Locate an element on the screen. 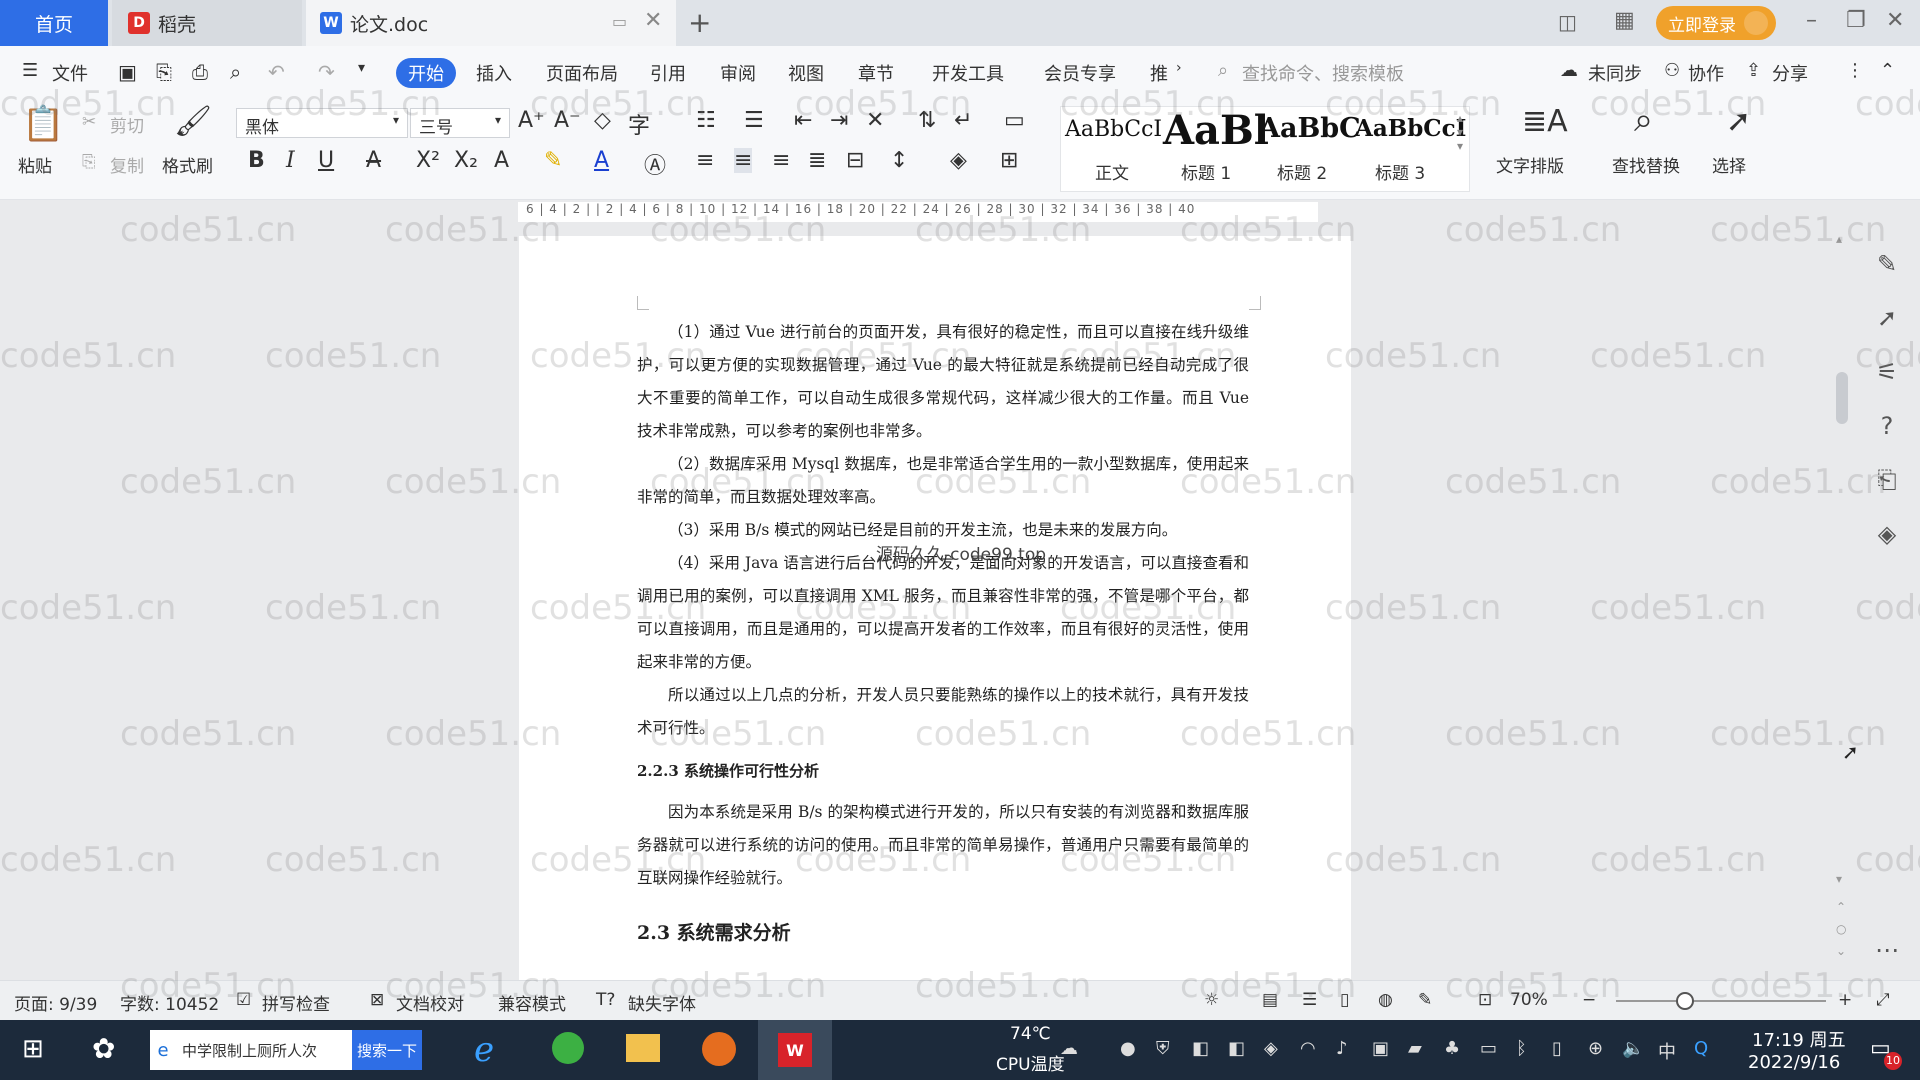 The width and height of the screenshot is (1920, 1080). menu-start: 开始 is located at coordinates (426, 73).